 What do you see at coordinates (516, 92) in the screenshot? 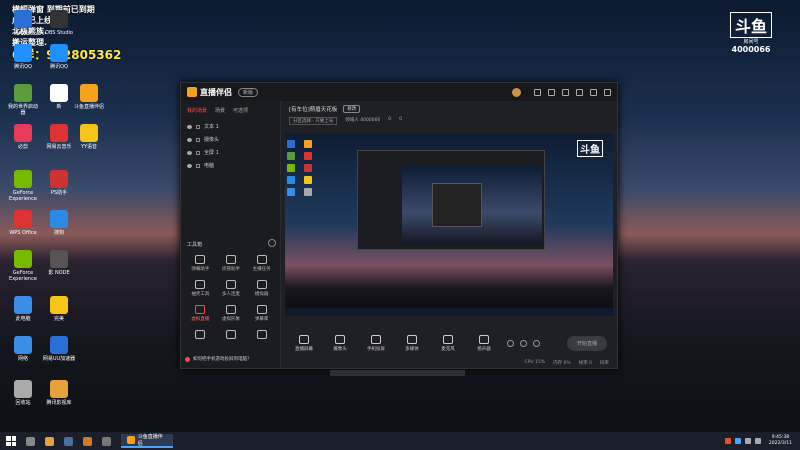
I see `avatar` at bounding box center [516, 92].